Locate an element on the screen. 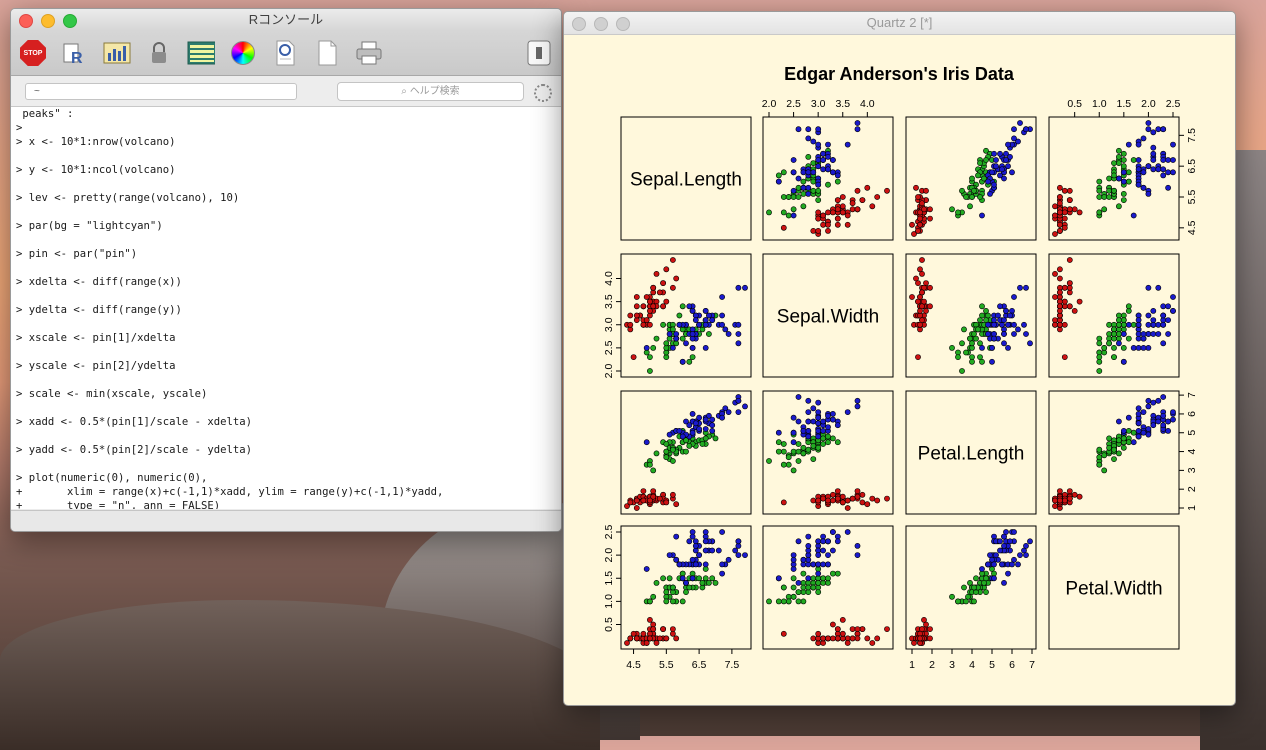 This screenshot has height=750, width=1266. console-titlebar: Rコンソール is located at coordinates (286, 20).